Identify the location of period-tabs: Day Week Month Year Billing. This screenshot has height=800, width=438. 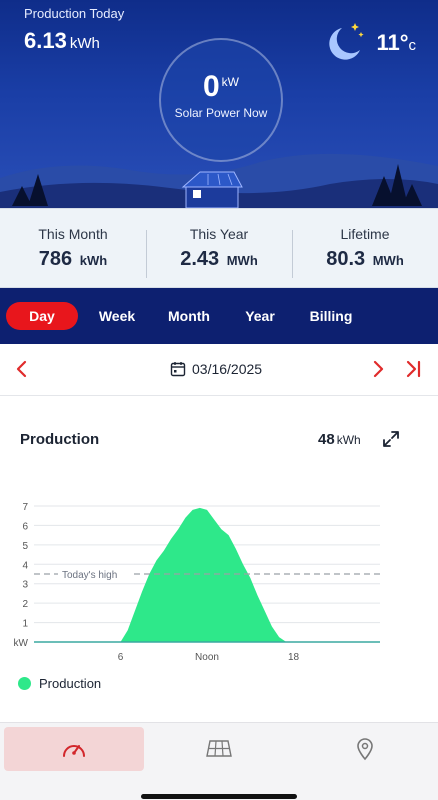
(219, 316).